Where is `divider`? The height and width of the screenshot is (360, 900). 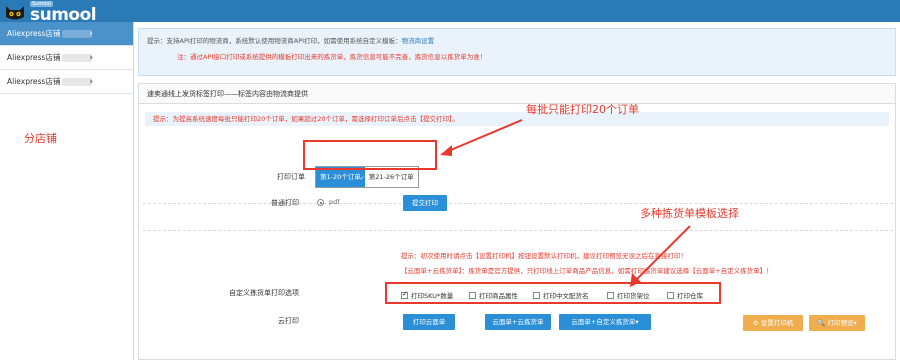
divider is located at coordinates (518, 230).